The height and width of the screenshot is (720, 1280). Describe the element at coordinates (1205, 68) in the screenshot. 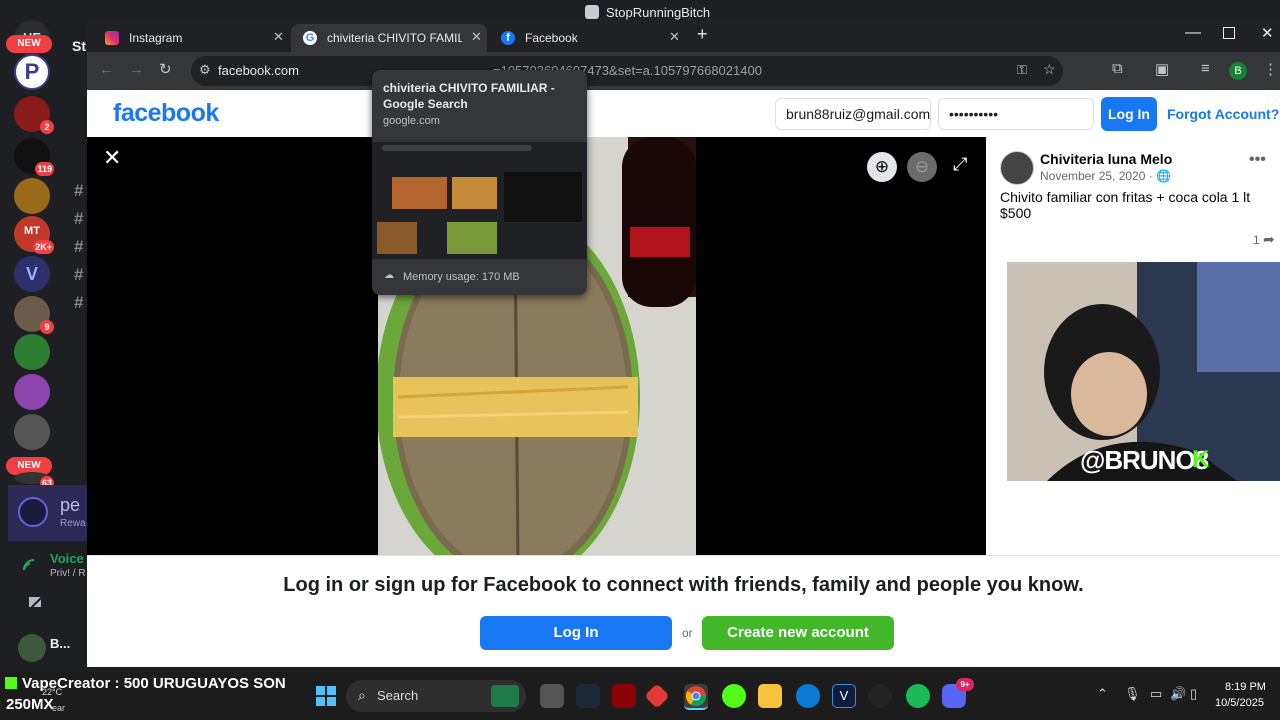

I see `media-icon: ≡` at that location.